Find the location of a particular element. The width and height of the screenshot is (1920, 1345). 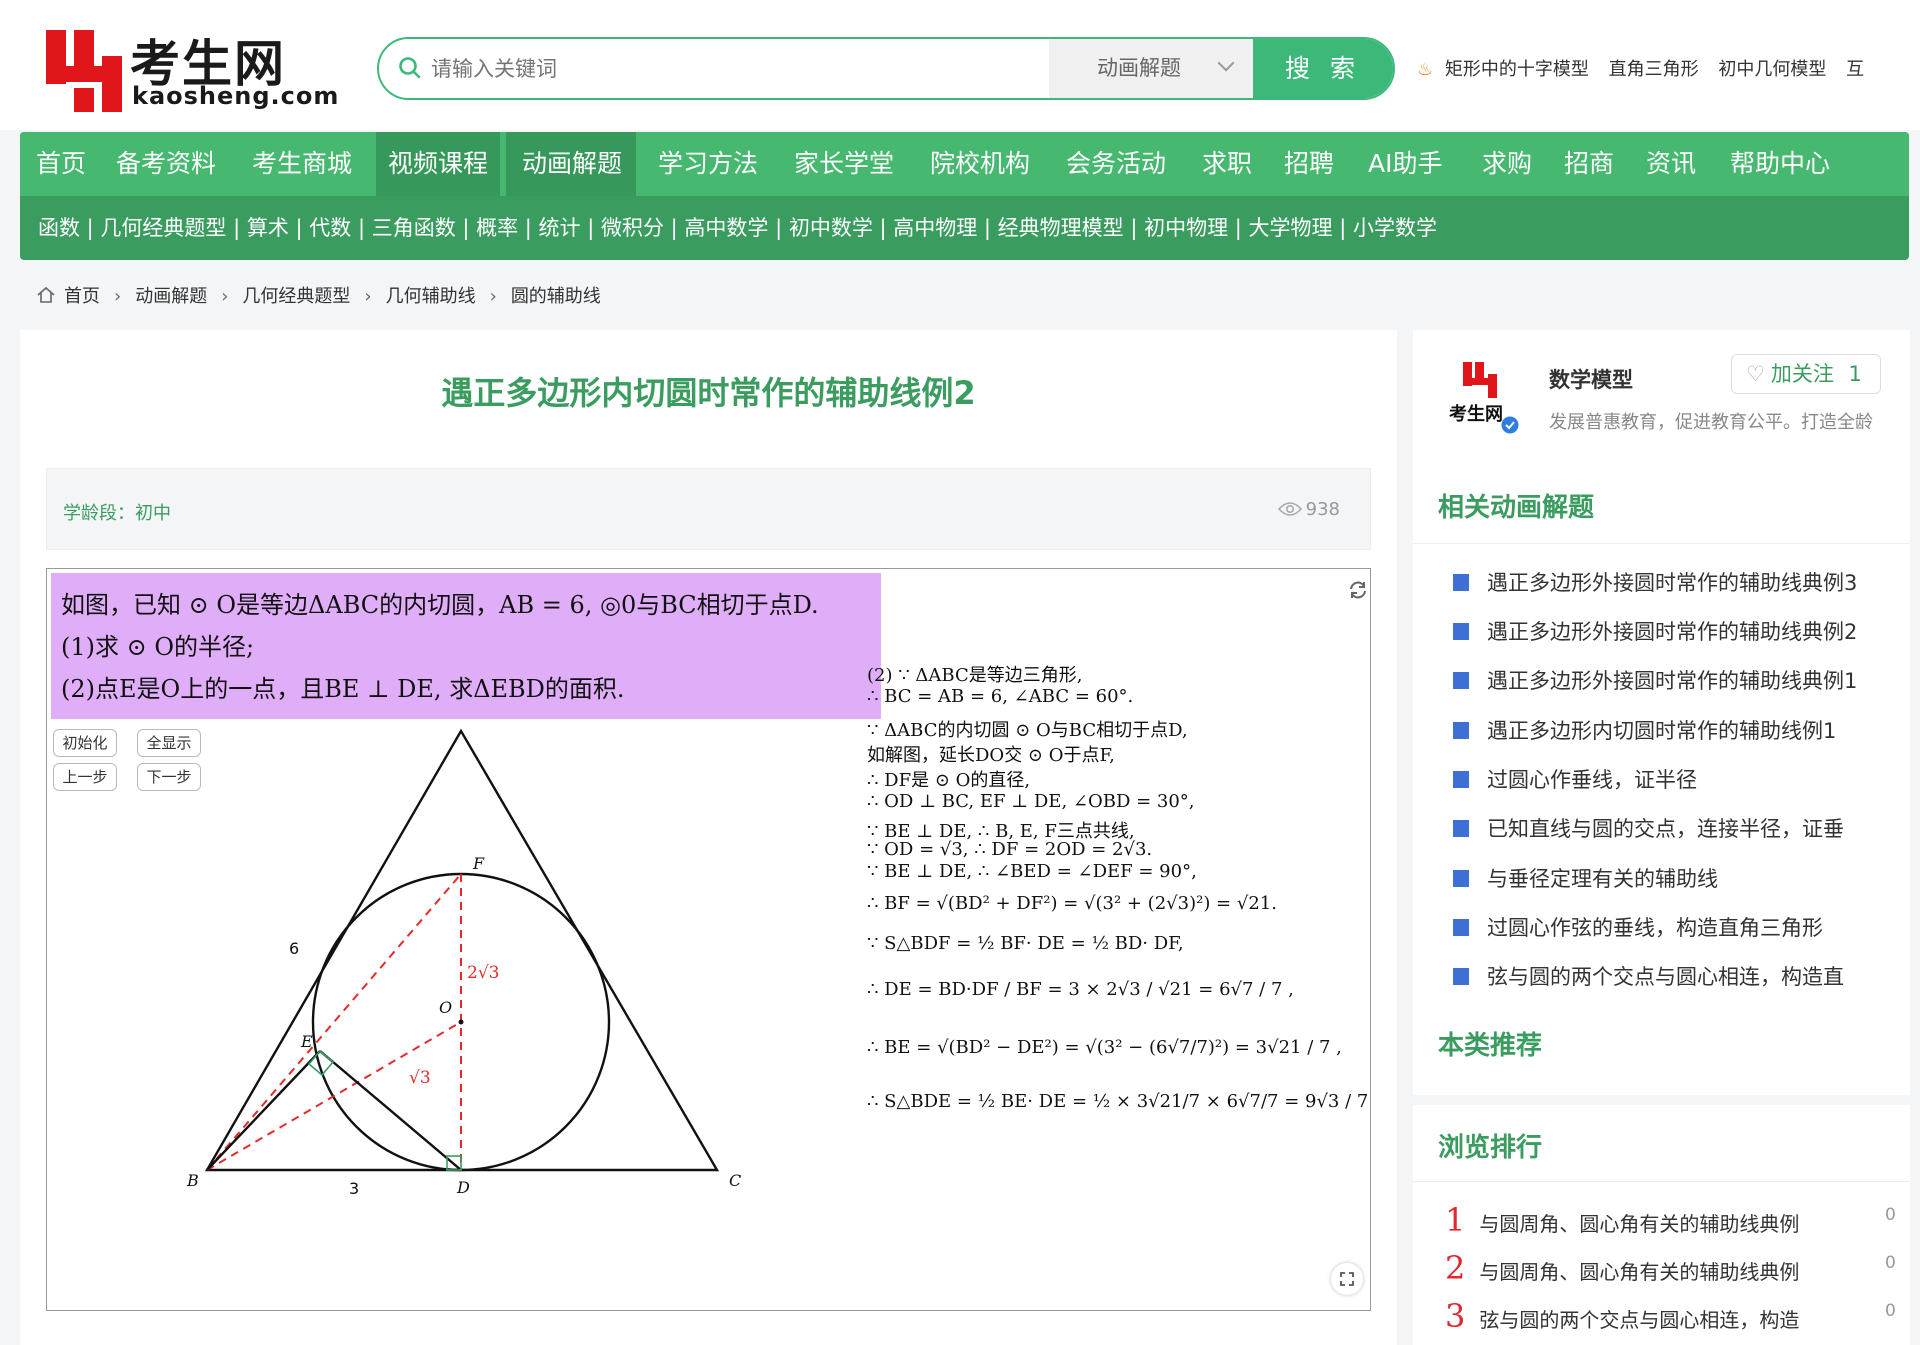

solution-line: ∵ BE ⊥ DE, ∴ ∠BED = ∠DEF = 90°, is located at coordinates (1032, 871).